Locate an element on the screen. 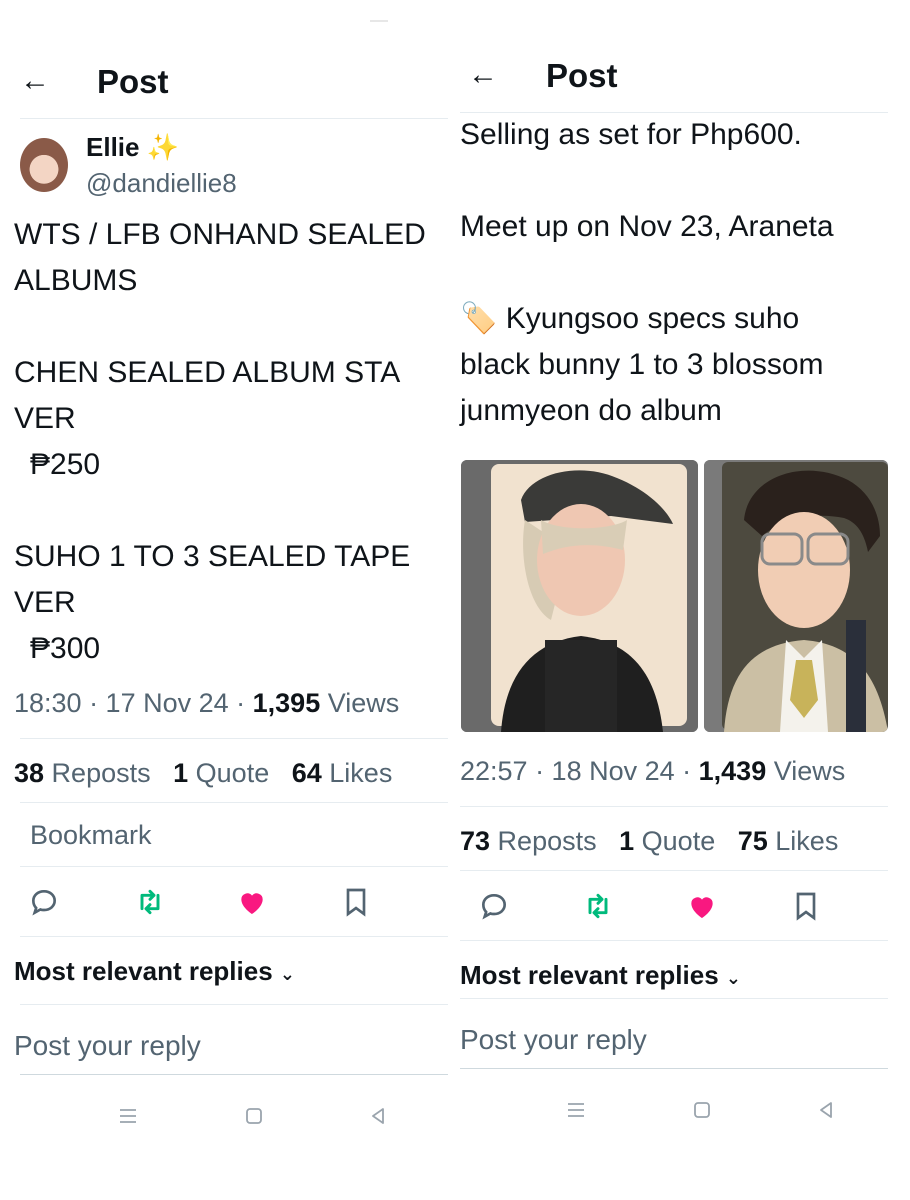 The width and height of the screenshot is (910, 1200). likes-count: 75 is located at coordinates (753, 841).